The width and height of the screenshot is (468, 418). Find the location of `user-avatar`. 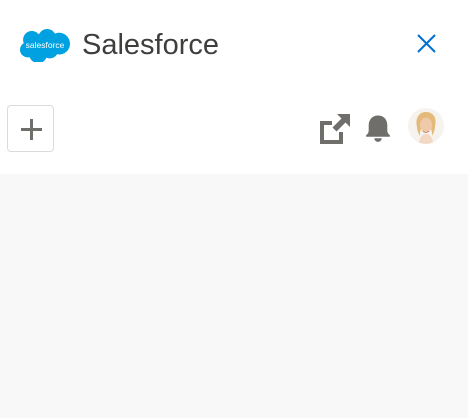

user-avatar is located at coordinates (426, 126).